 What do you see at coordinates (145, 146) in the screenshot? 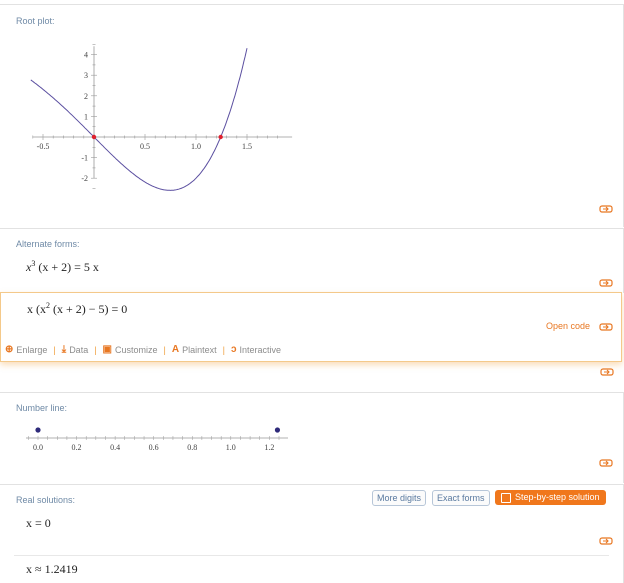
I see `x-tick-label: 0.5` at bounding box center [145, 146].